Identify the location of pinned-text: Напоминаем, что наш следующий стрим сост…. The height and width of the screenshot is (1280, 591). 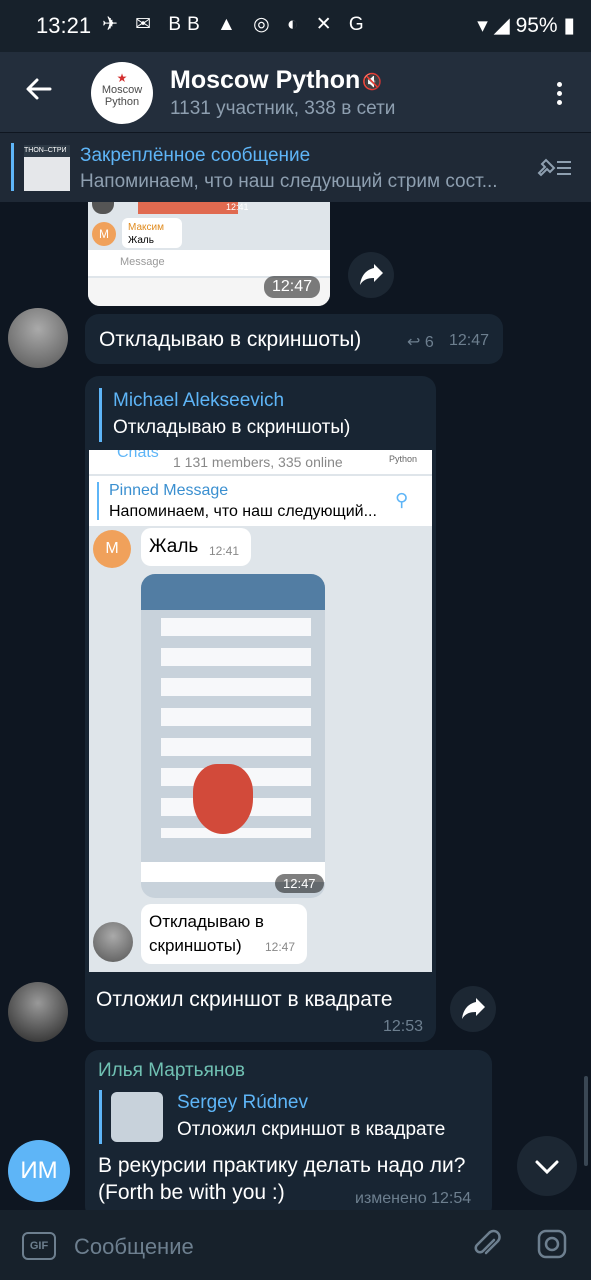
(289, 181).